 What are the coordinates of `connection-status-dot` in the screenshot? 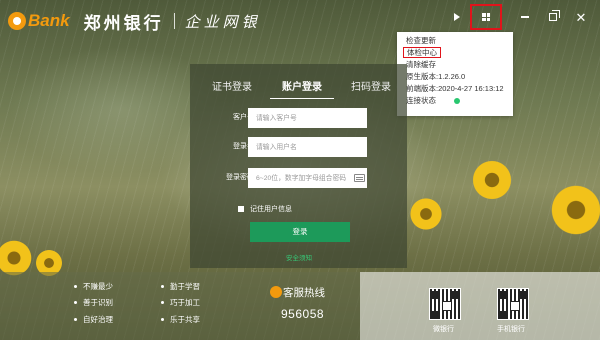 It's located at (457, 101).